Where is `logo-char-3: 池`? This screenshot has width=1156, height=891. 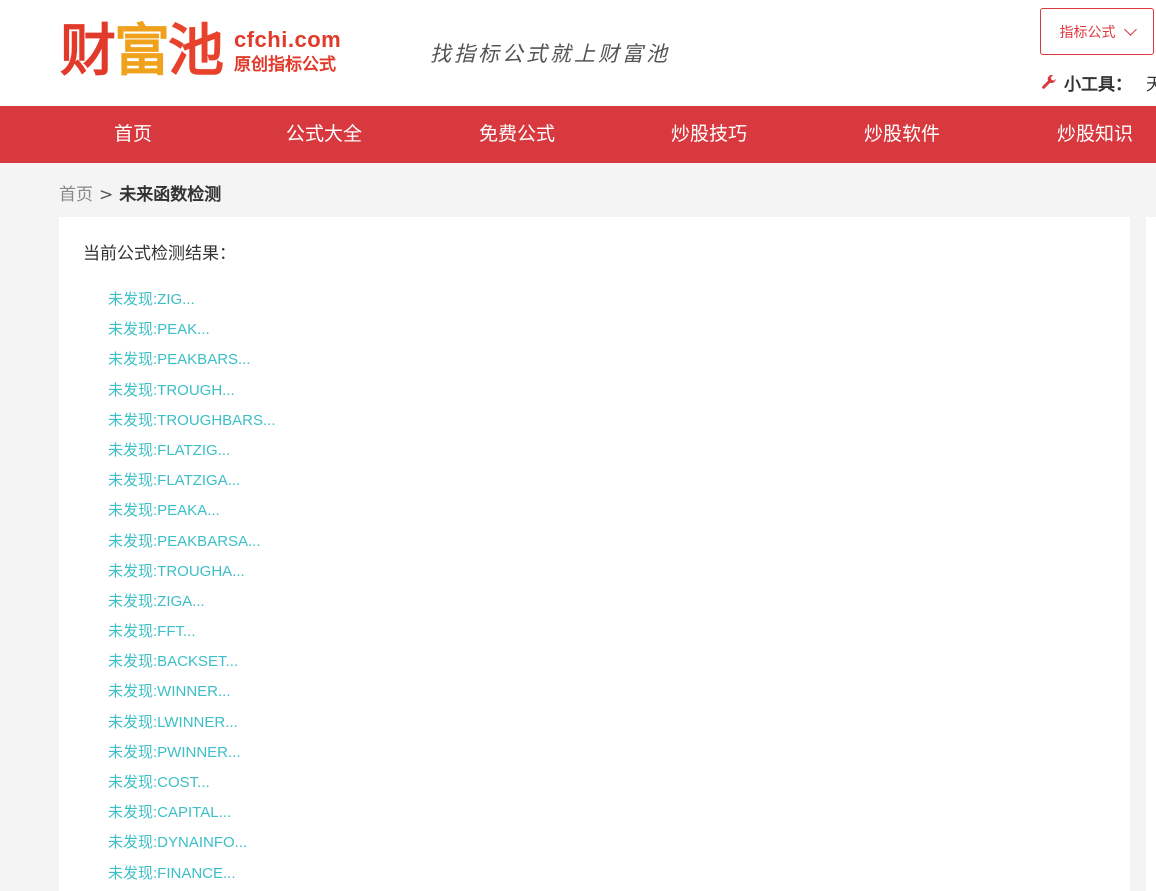
logo-char-3: 池 is located at coordinates (196, 51).